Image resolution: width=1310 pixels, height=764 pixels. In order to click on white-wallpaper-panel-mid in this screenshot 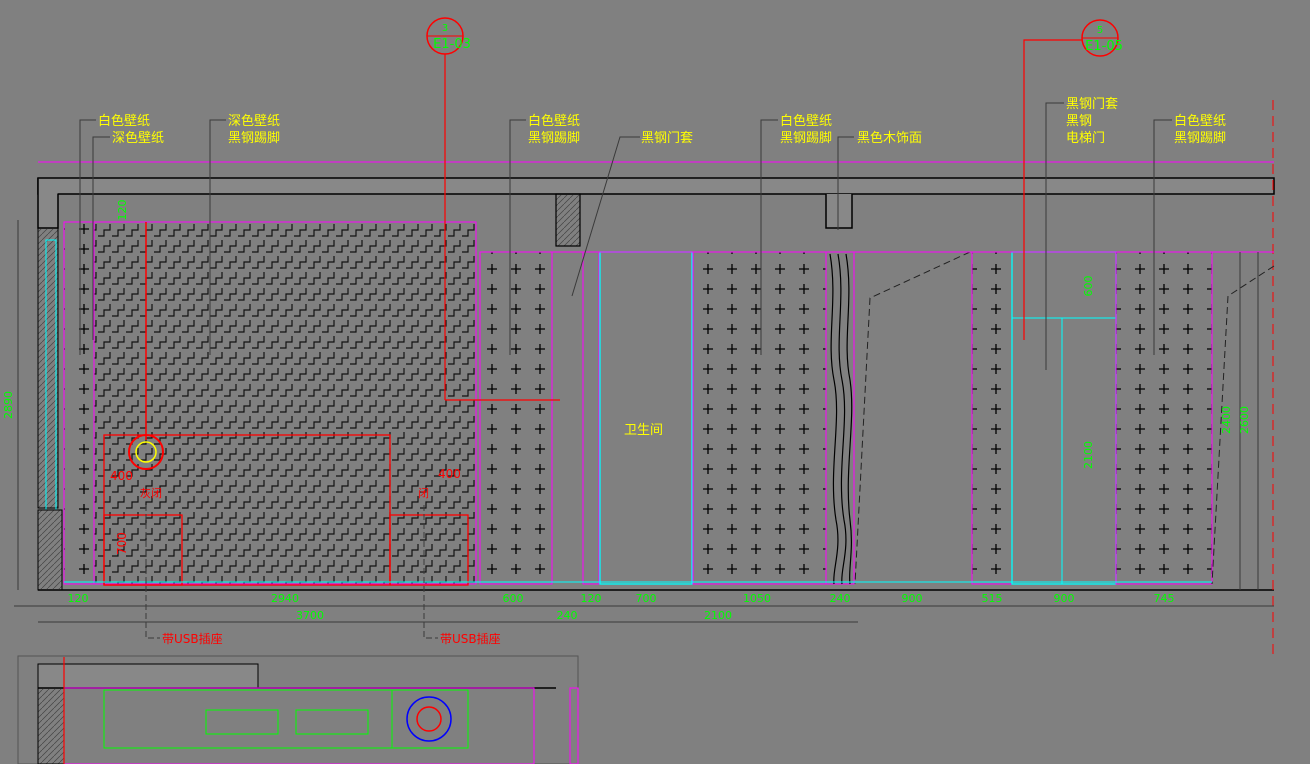, I will do `click(516, 418)`.